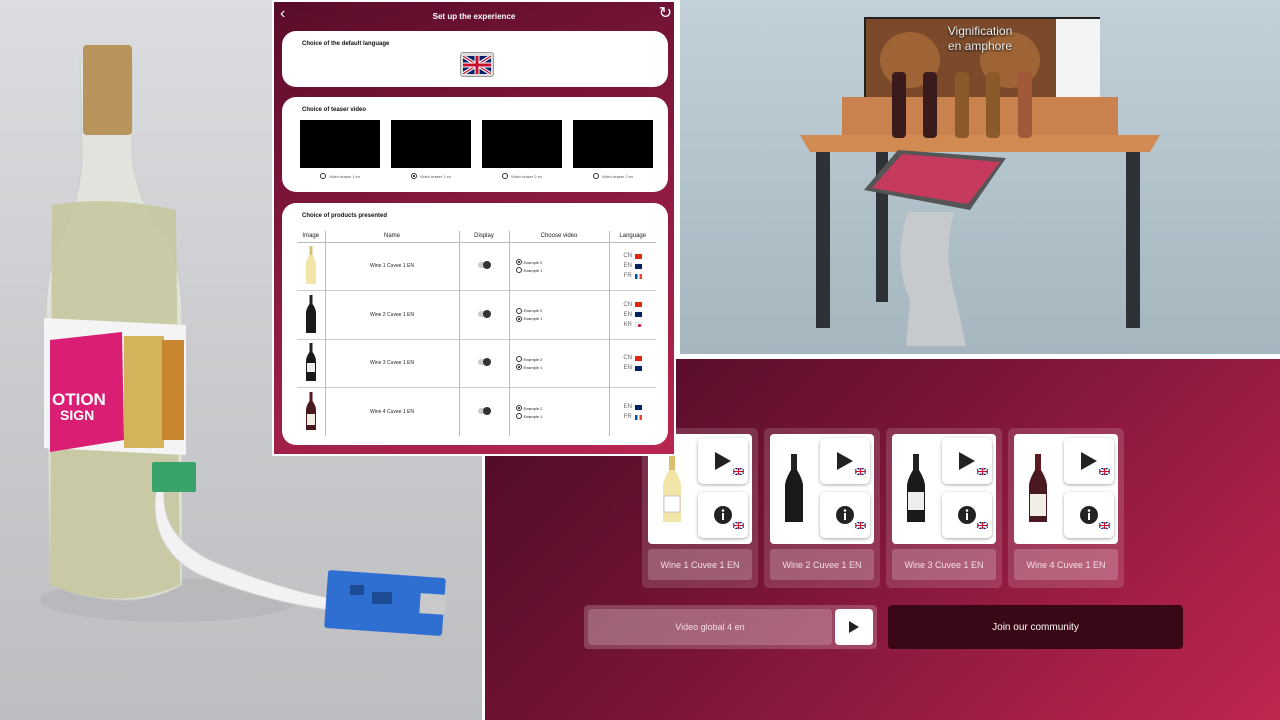 The width and height of the screenshot is (1280, 720). I want to click on global-video-bar: Video global 4 en, so click(730, 627).